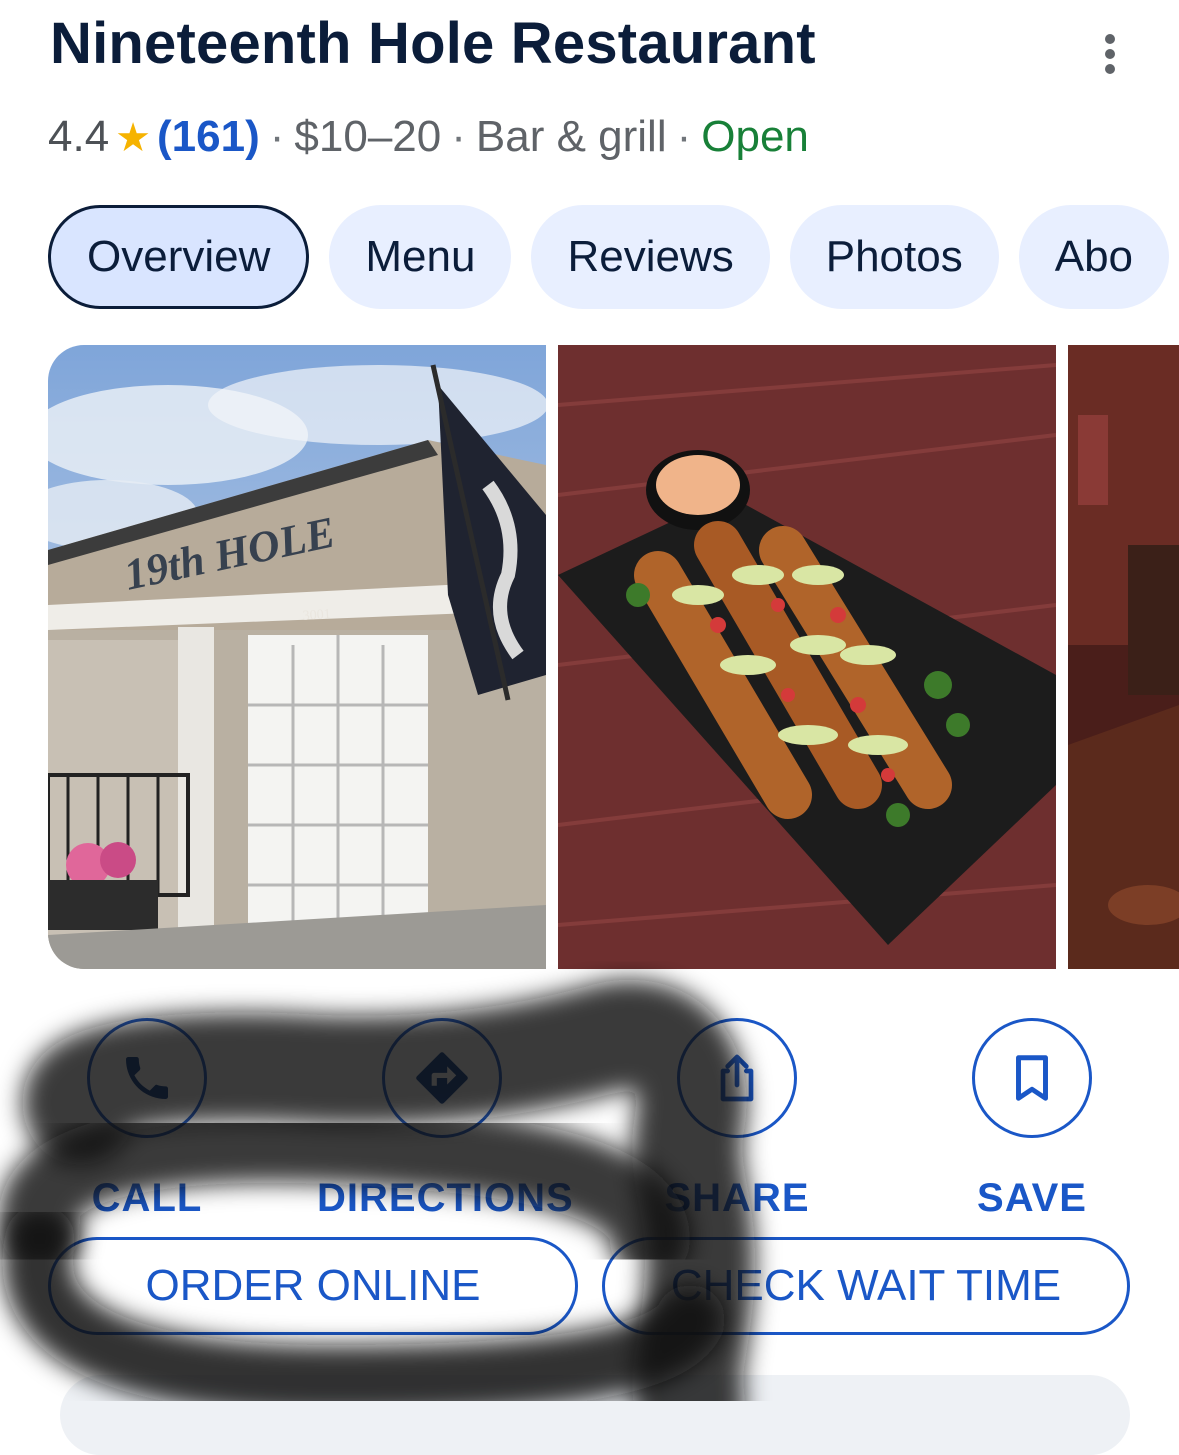 This screenshot has width=1179, height=1455. I want to click on next-section-card, so click(595, 1415).